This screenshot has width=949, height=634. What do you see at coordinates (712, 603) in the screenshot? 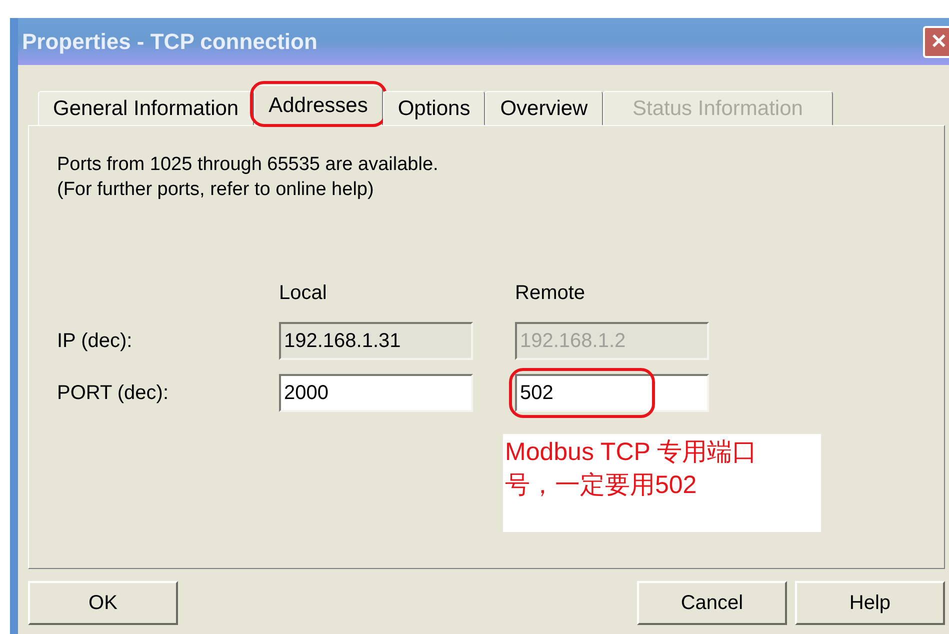
I see `dialog-button: Cancel` at bounding box center [712, 603].